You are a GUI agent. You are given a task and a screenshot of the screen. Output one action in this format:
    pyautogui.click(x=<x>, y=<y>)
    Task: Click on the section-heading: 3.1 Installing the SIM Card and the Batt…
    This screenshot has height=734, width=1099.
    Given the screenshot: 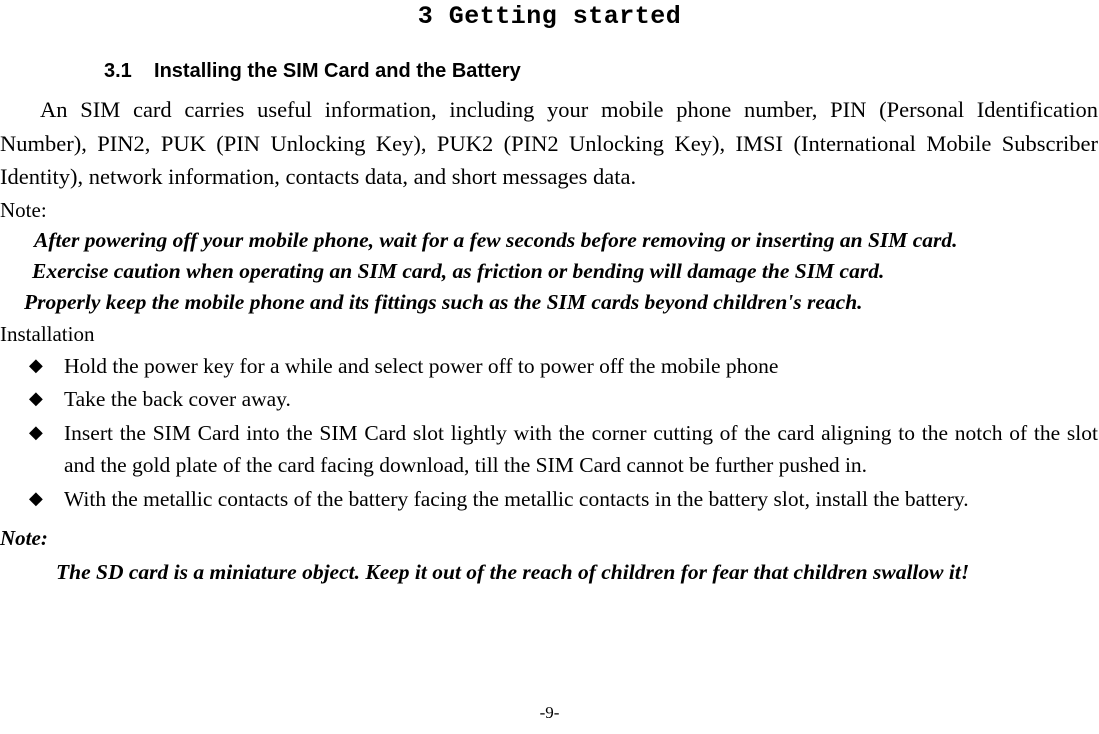 What is the action you would take?
    pyautogui.click(x=312, y=71)
    